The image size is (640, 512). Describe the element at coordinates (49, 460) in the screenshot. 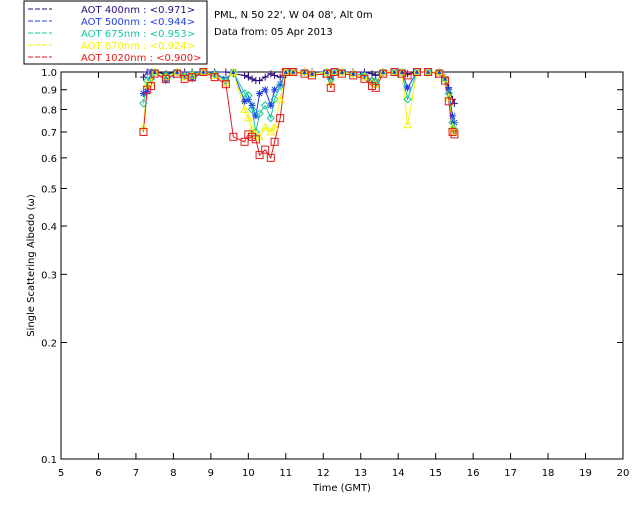

I see `y-tick-label: 0.1` at that location.